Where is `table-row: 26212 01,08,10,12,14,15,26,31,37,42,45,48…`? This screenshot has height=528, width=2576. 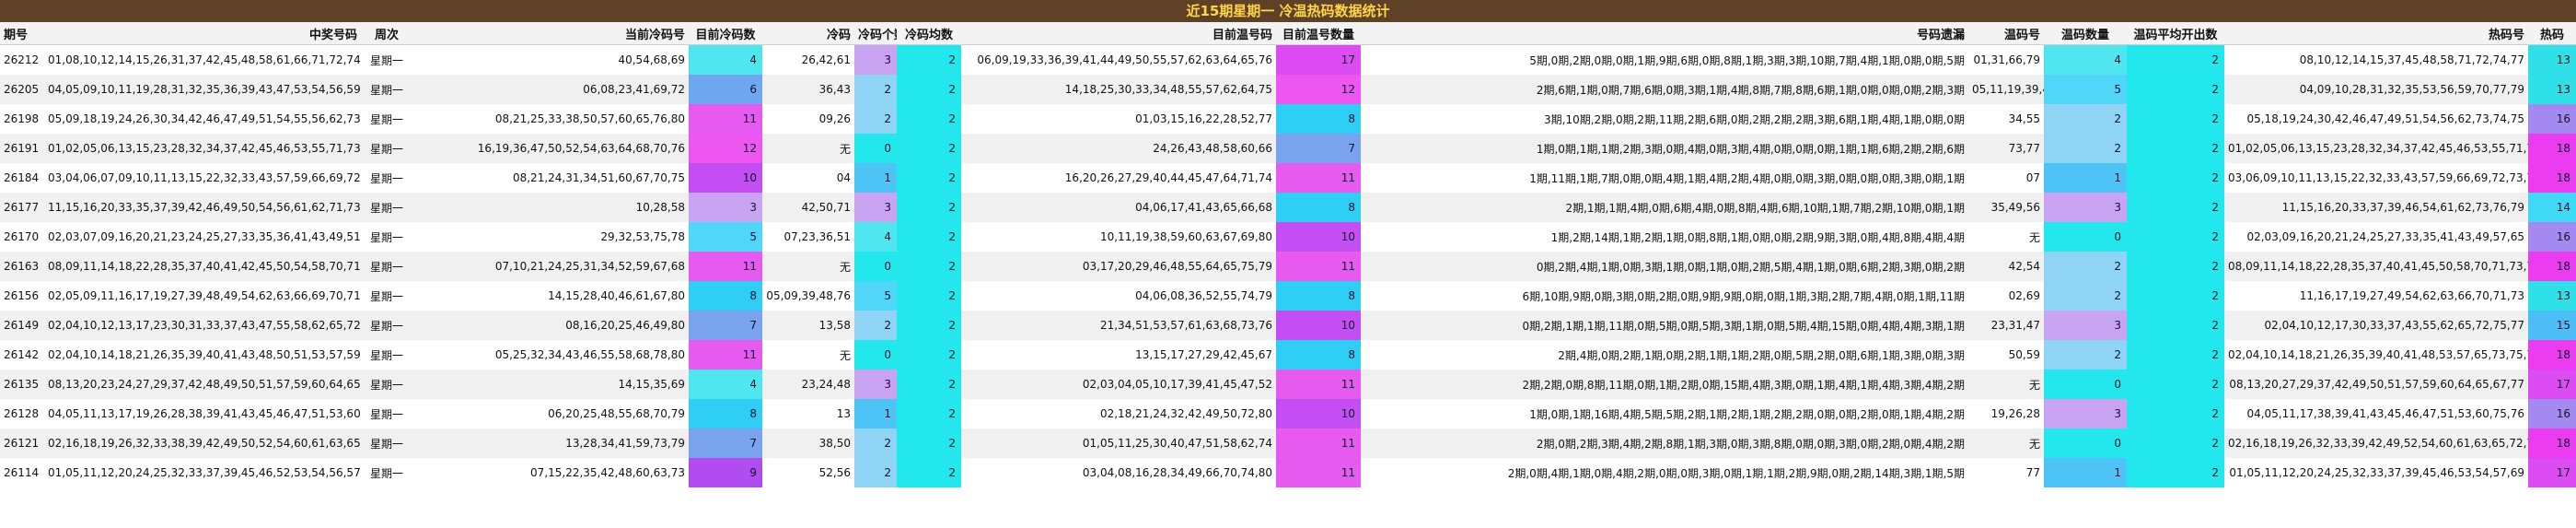
table-row: 26212 01,08,10,12,14,15,26,31,37,42,45,48… is located at coordinates (1288, 59).